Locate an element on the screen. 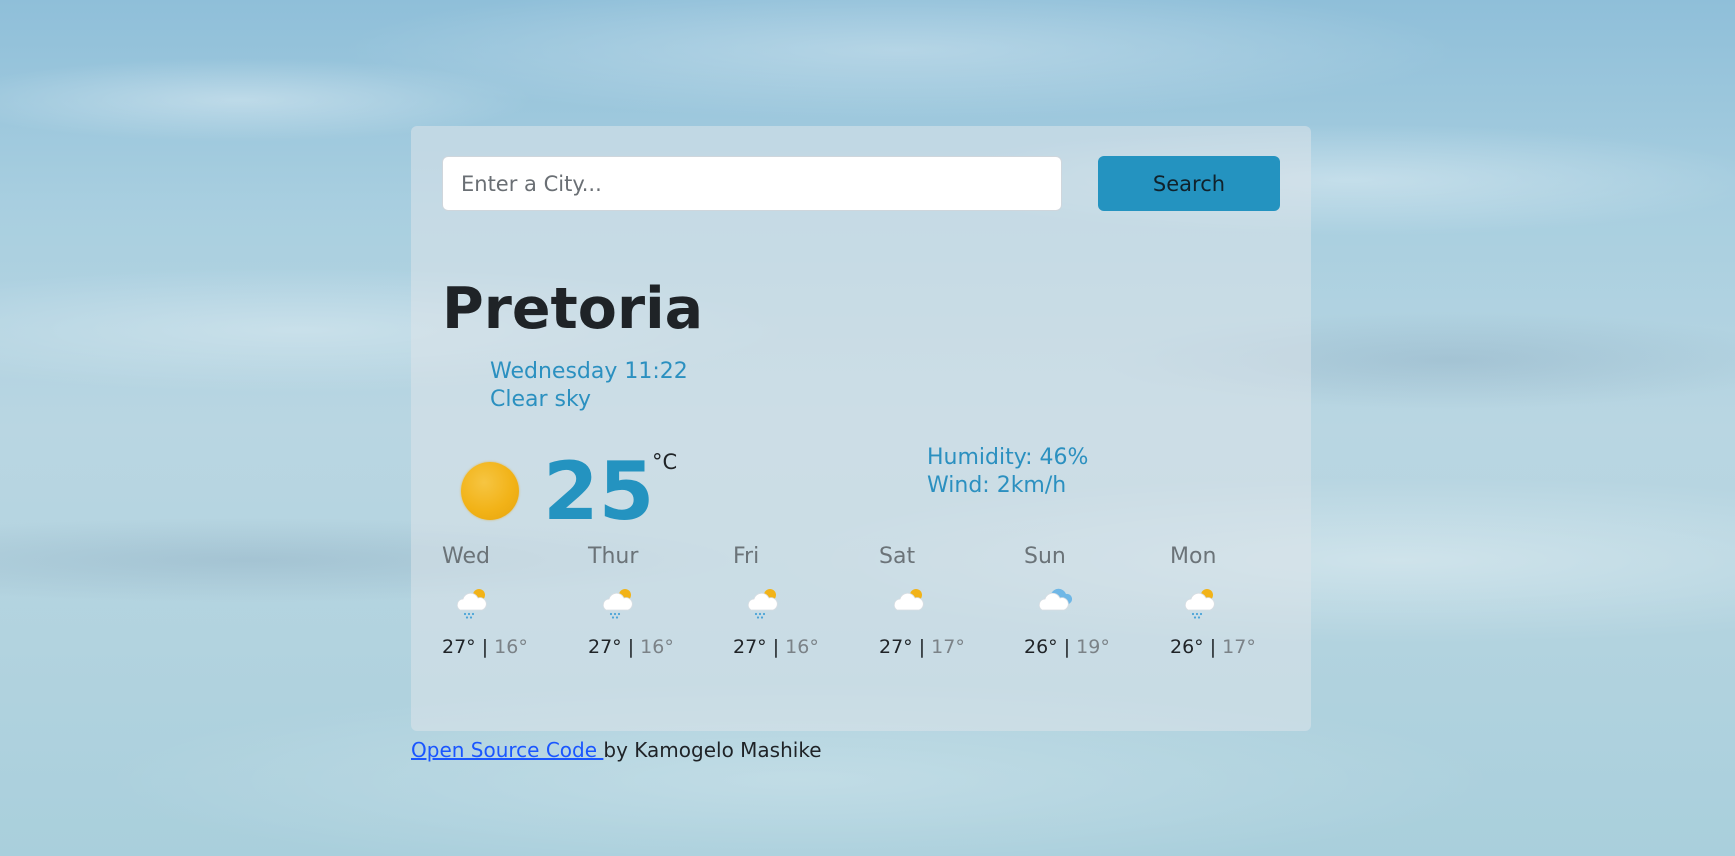  forecast-day-name: Fri is located at coordinates (746, 556).